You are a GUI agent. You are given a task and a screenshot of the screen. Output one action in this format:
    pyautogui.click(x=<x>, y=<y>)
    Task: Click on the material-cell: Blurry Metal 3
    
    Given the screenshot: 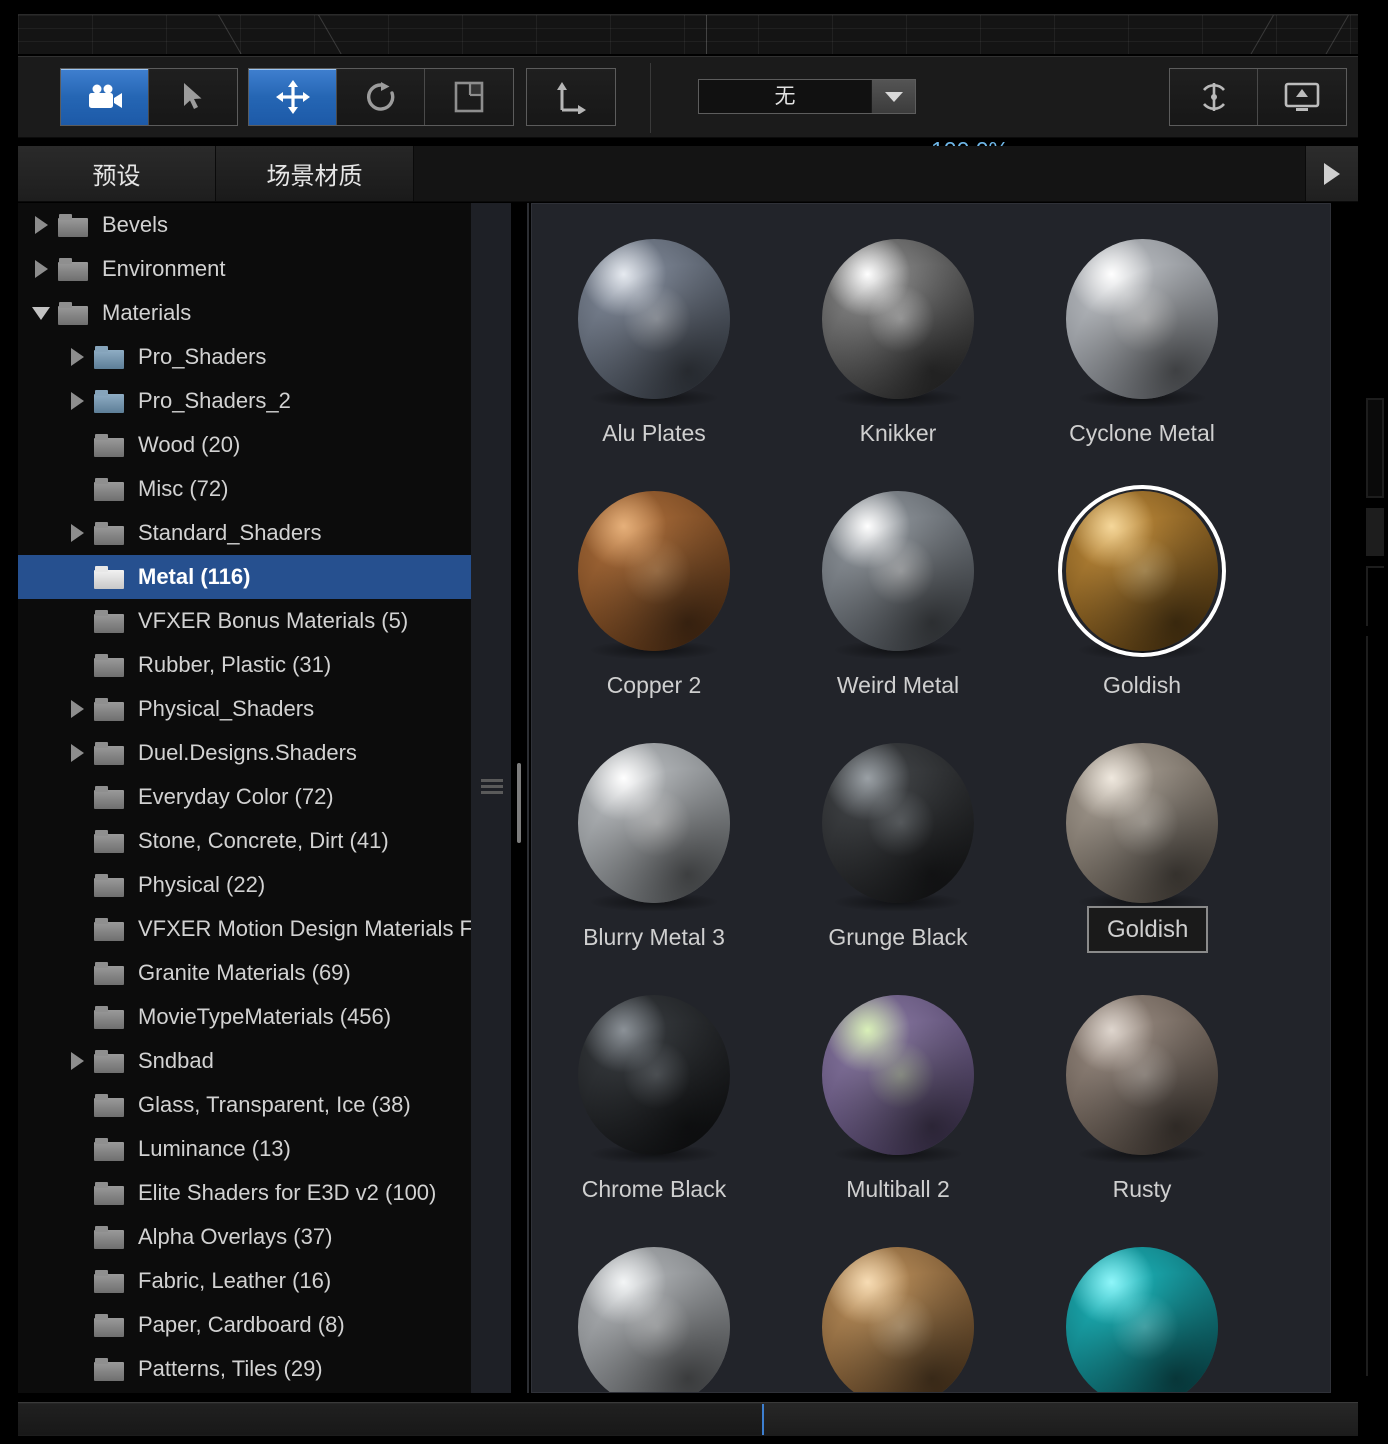 What is the action you would take?
    pyautogui.click(x=654, y=854)
    